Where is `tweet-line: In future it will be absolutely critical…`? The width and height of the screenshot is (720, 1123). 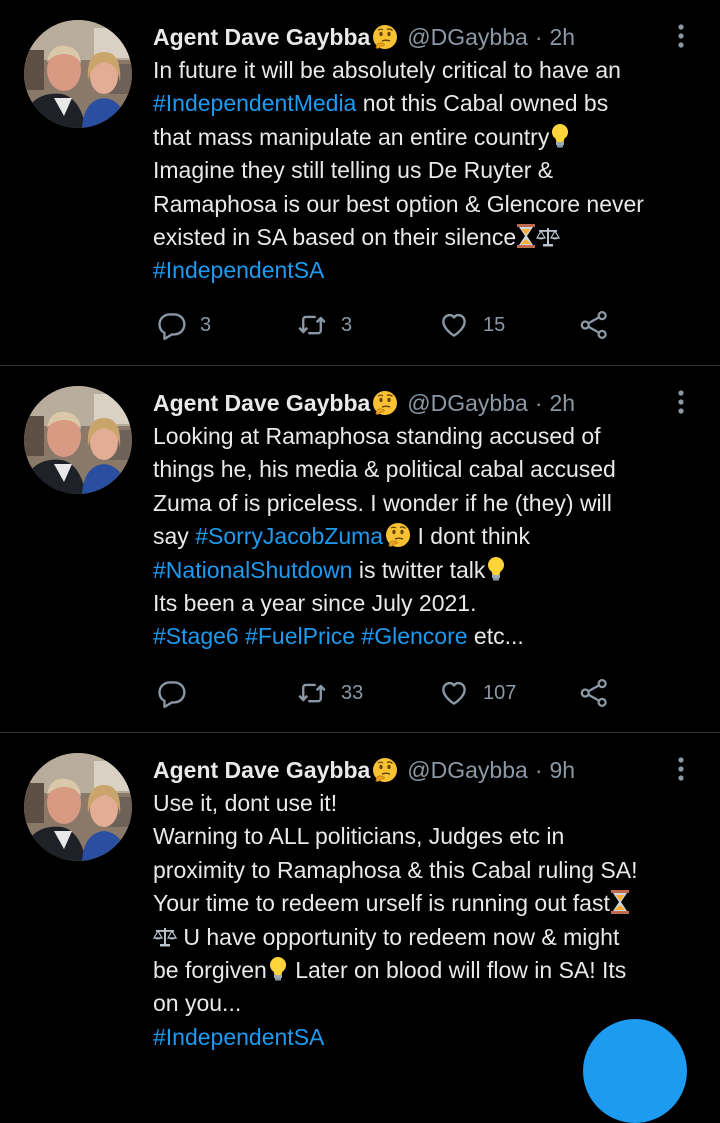
tweet-line: In future it will be absolutely critical… is located at coordinates (387, 70).